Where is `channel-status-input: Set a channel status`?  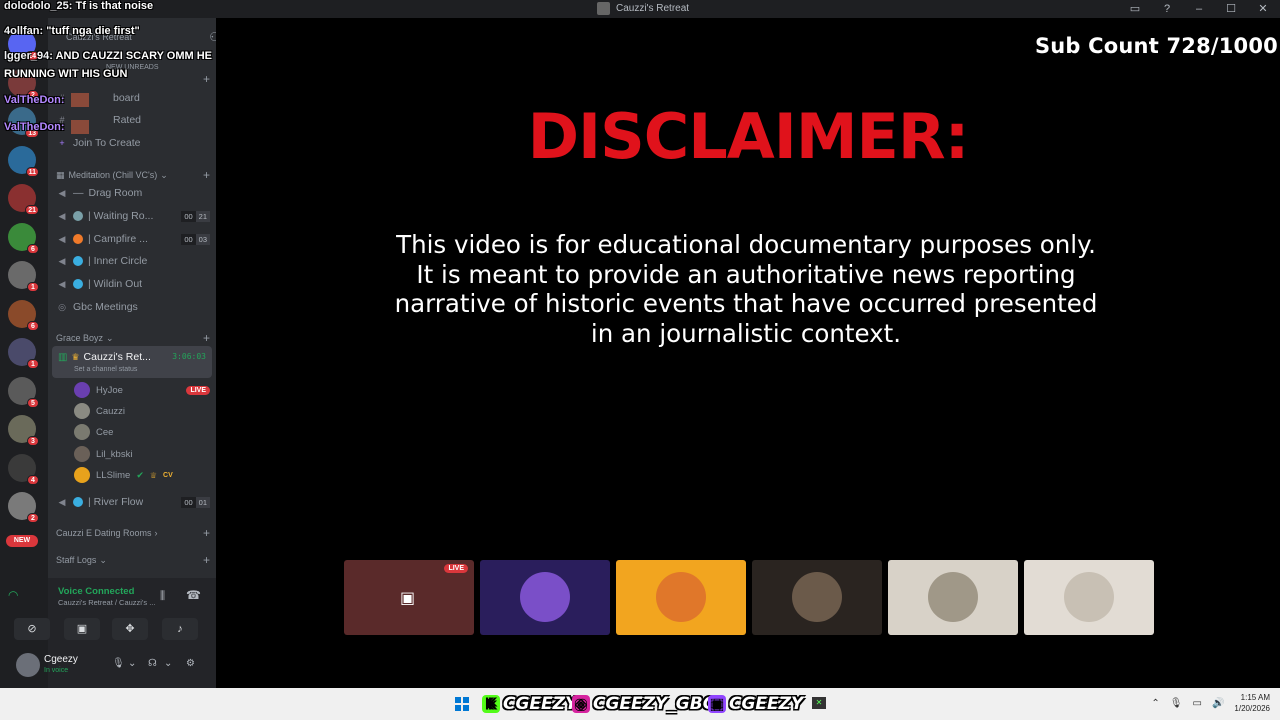
channel-status-input: Set a channel status is located at coordinates (105, 369).